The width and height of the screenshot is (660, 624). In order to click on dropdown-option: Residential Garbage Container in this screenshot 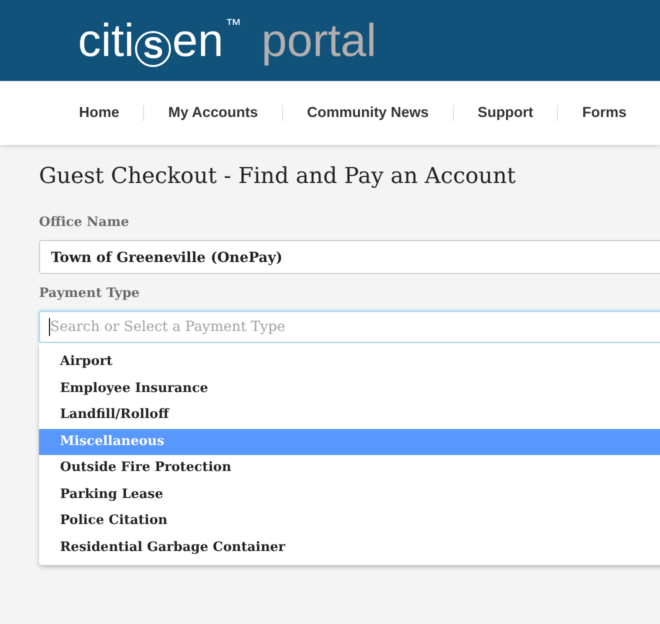, I will do `click(349, 547)`.